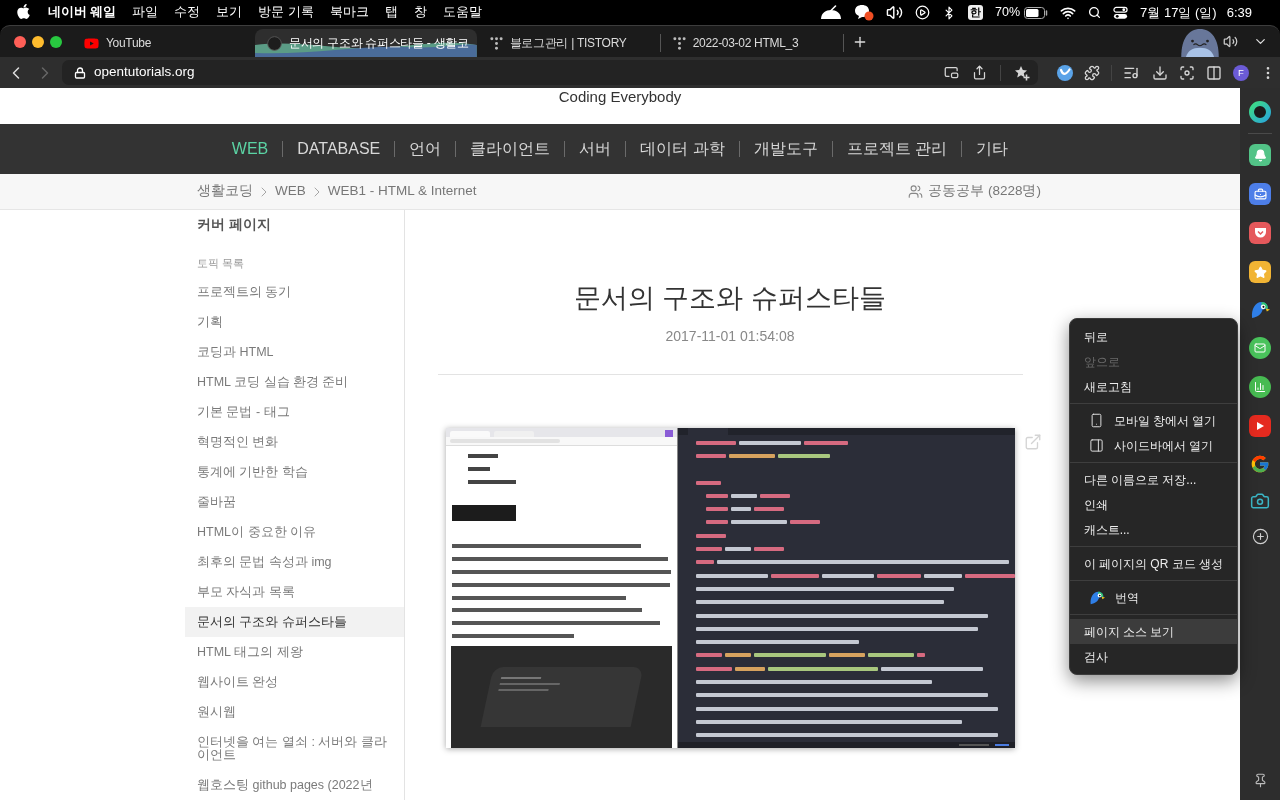 This screenshot has height=800, width=1280. What do you see at coordinates (349, 12) in the screenshot?
I see `menu-item: 북마크` at bounding box center [349, 12].